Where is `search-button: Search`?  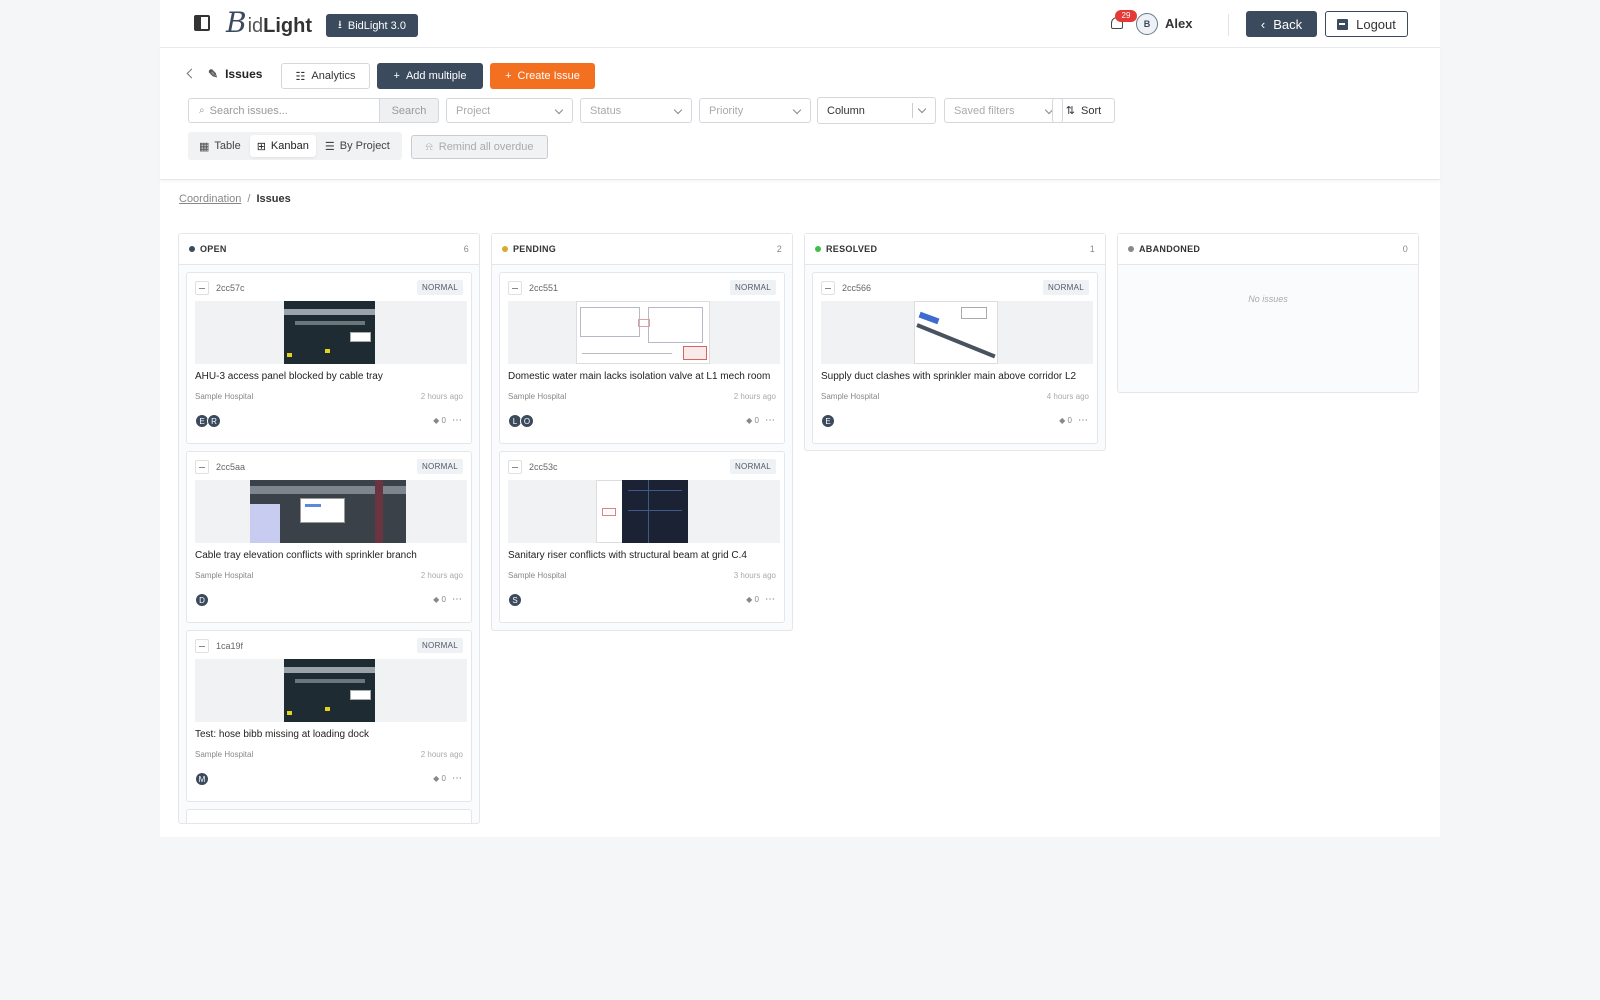 search-button: Search is located at coordinates (409, 110).